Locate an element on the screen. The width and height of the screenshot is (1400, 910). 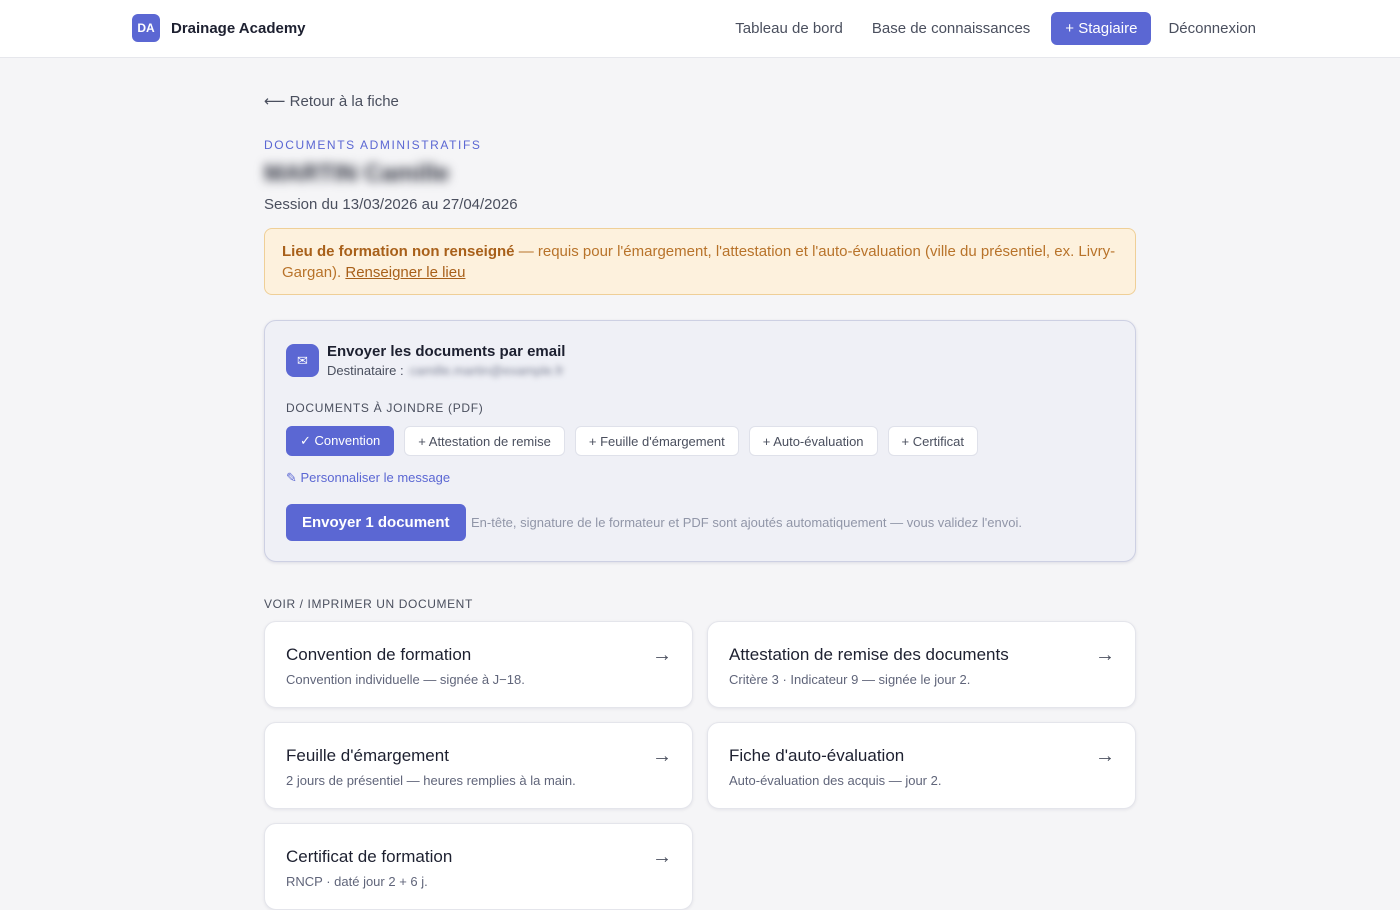
doc-title: Attestation de remise des documents is located at coordinates (869, 654).